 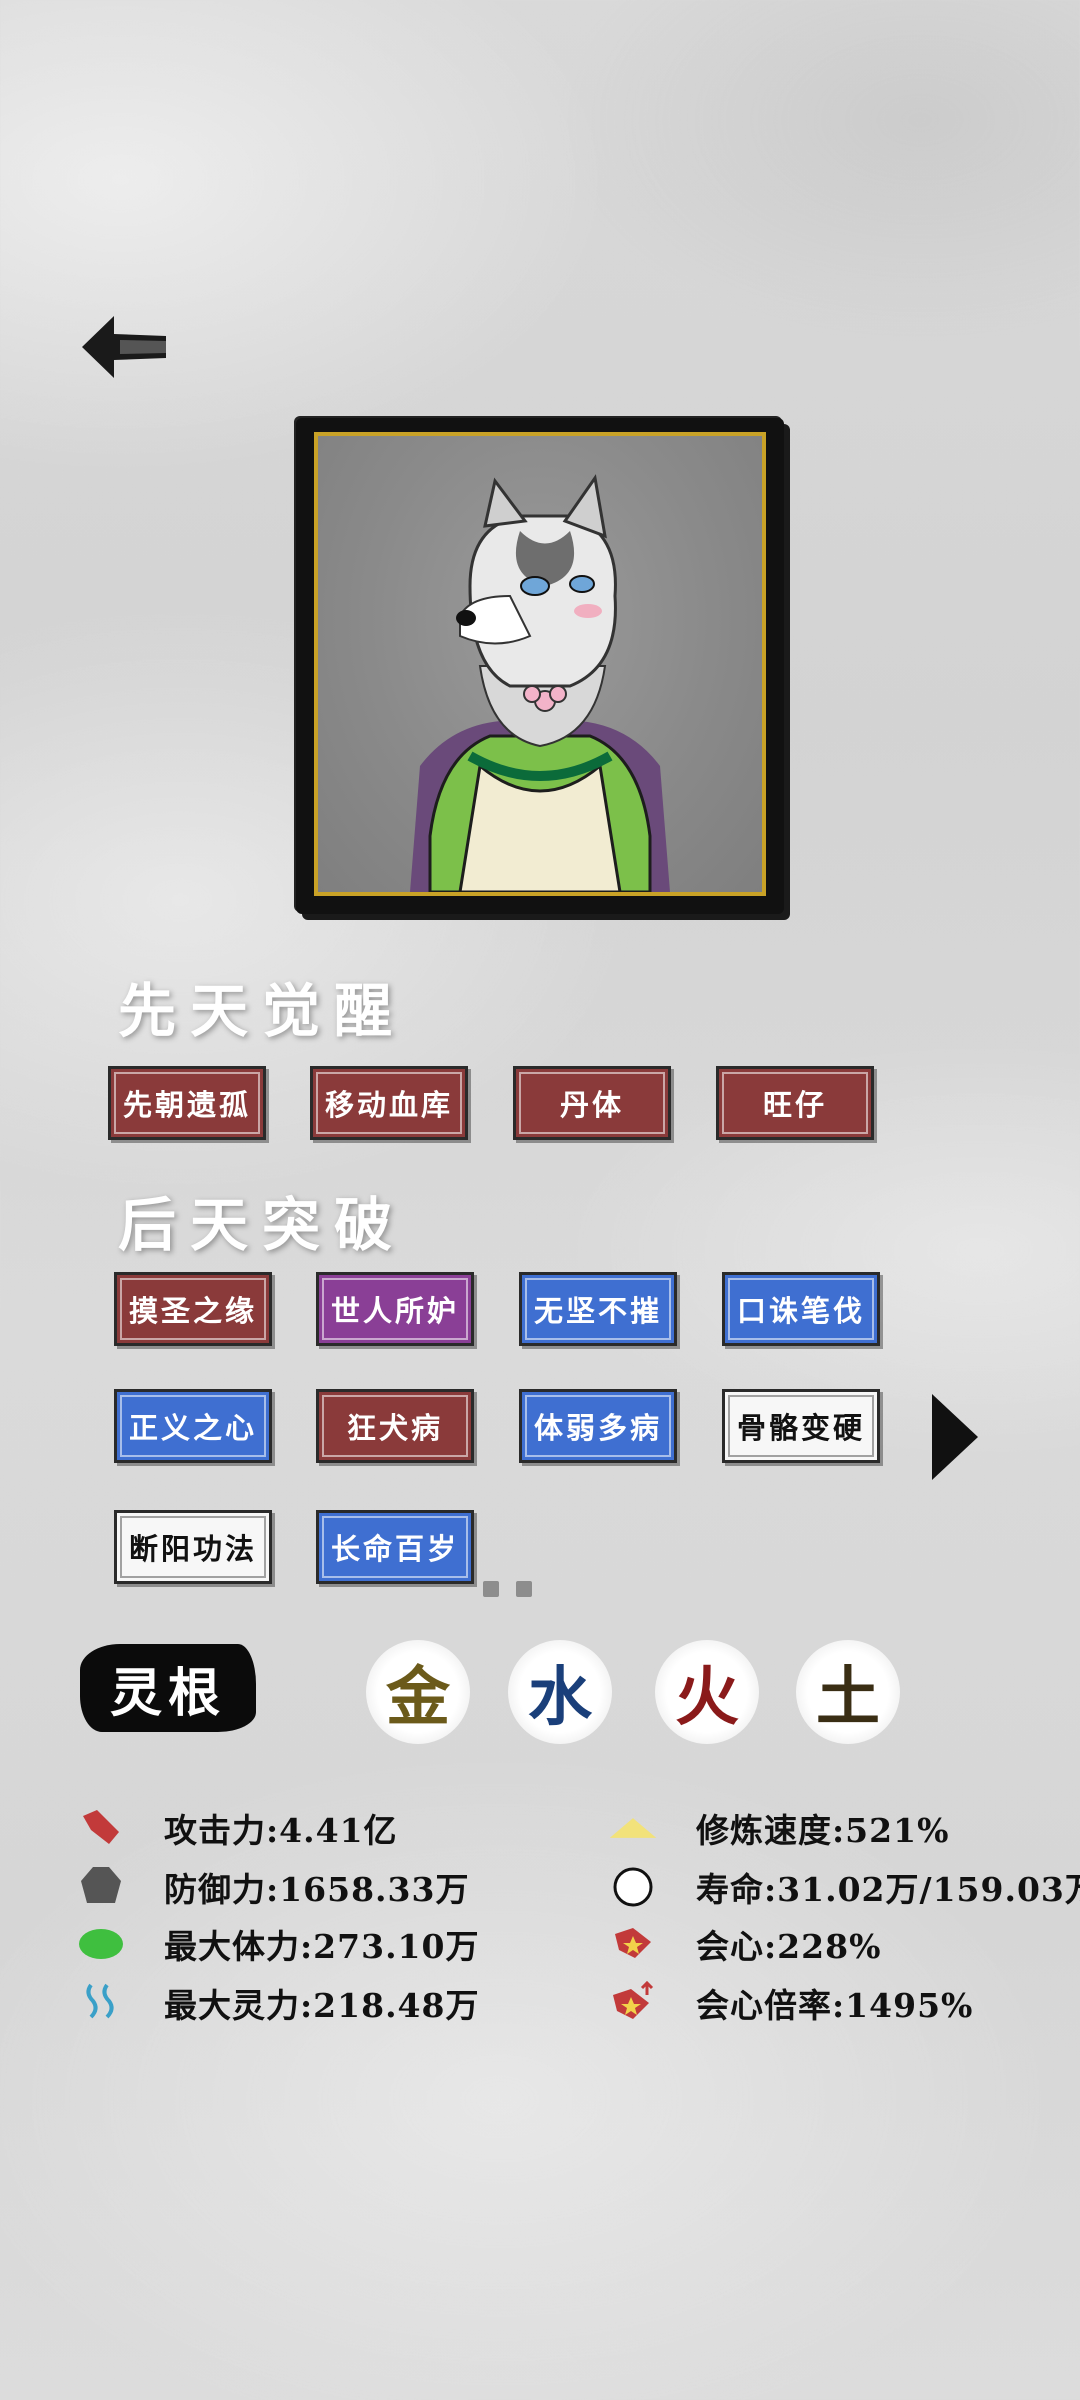 What do you see at coordinates (277, 2003) in the screenshot?
I see `stat-max-spirit: 最大灵力:218.48万` at bounding box center [277, 2003].